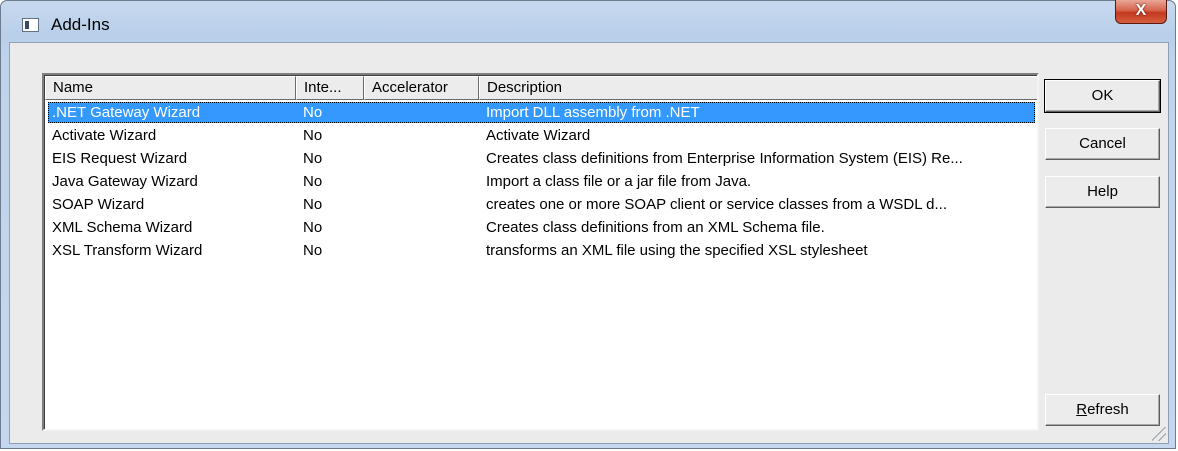 The image size is (1178, 451). Describe the element at coordinates (120, 158) in the screenshot. I see `cell-name: EIS Request Wizard` at that location.